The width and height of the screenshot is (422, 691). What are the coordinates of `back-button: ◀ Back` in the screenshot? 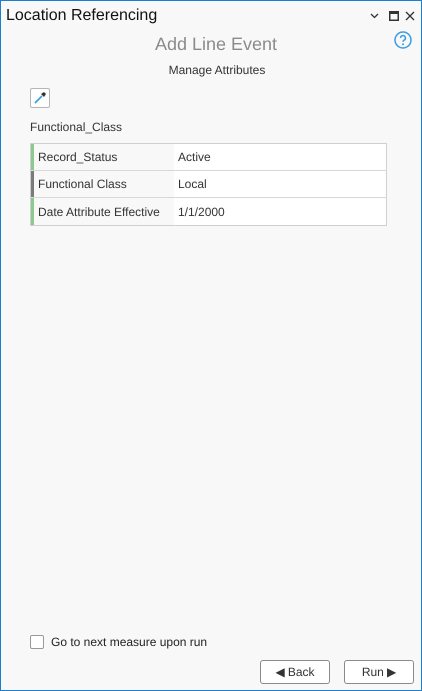 It's located at (295, 672).